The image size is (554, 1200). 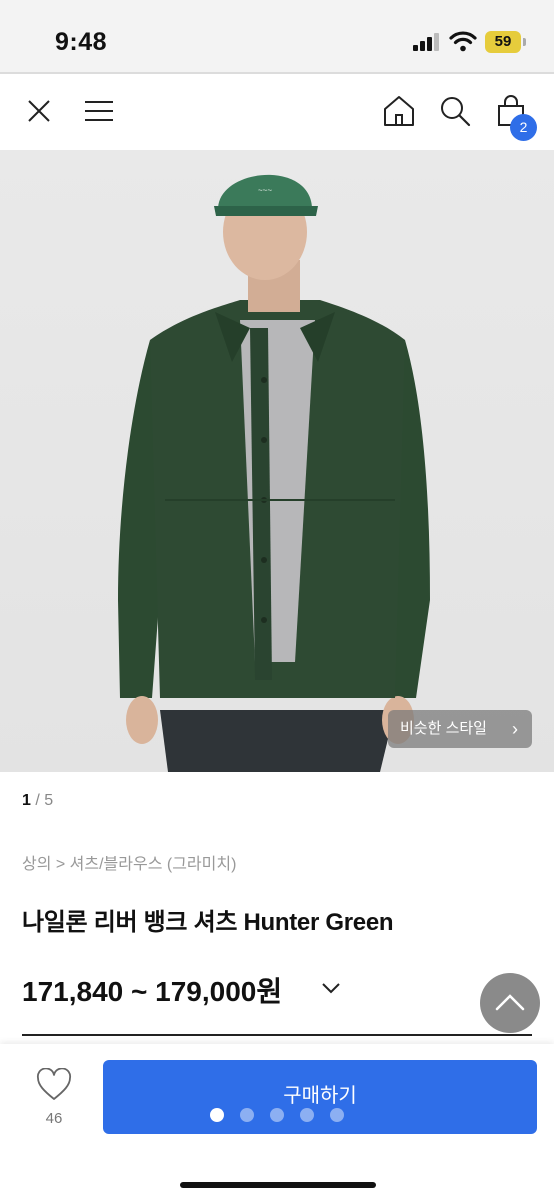 I want to click on similar-style-button: 비슷한 스타일 ›, so click(x=460, y=729).